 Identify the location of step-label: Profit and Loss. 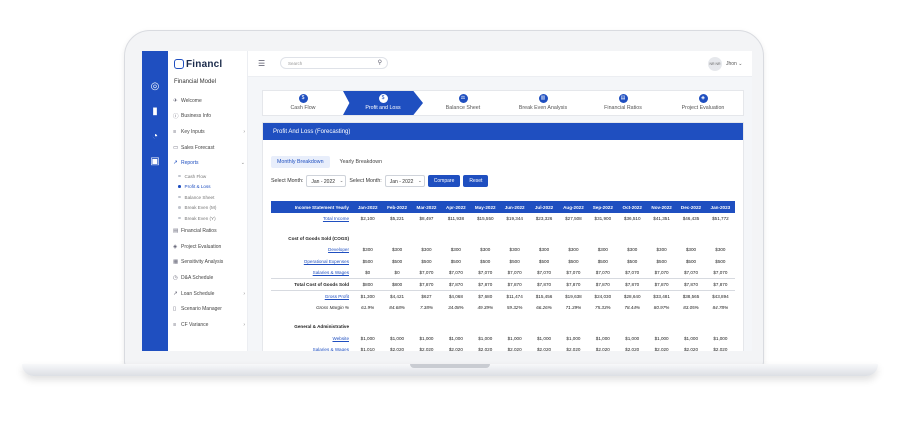
(383, 108).